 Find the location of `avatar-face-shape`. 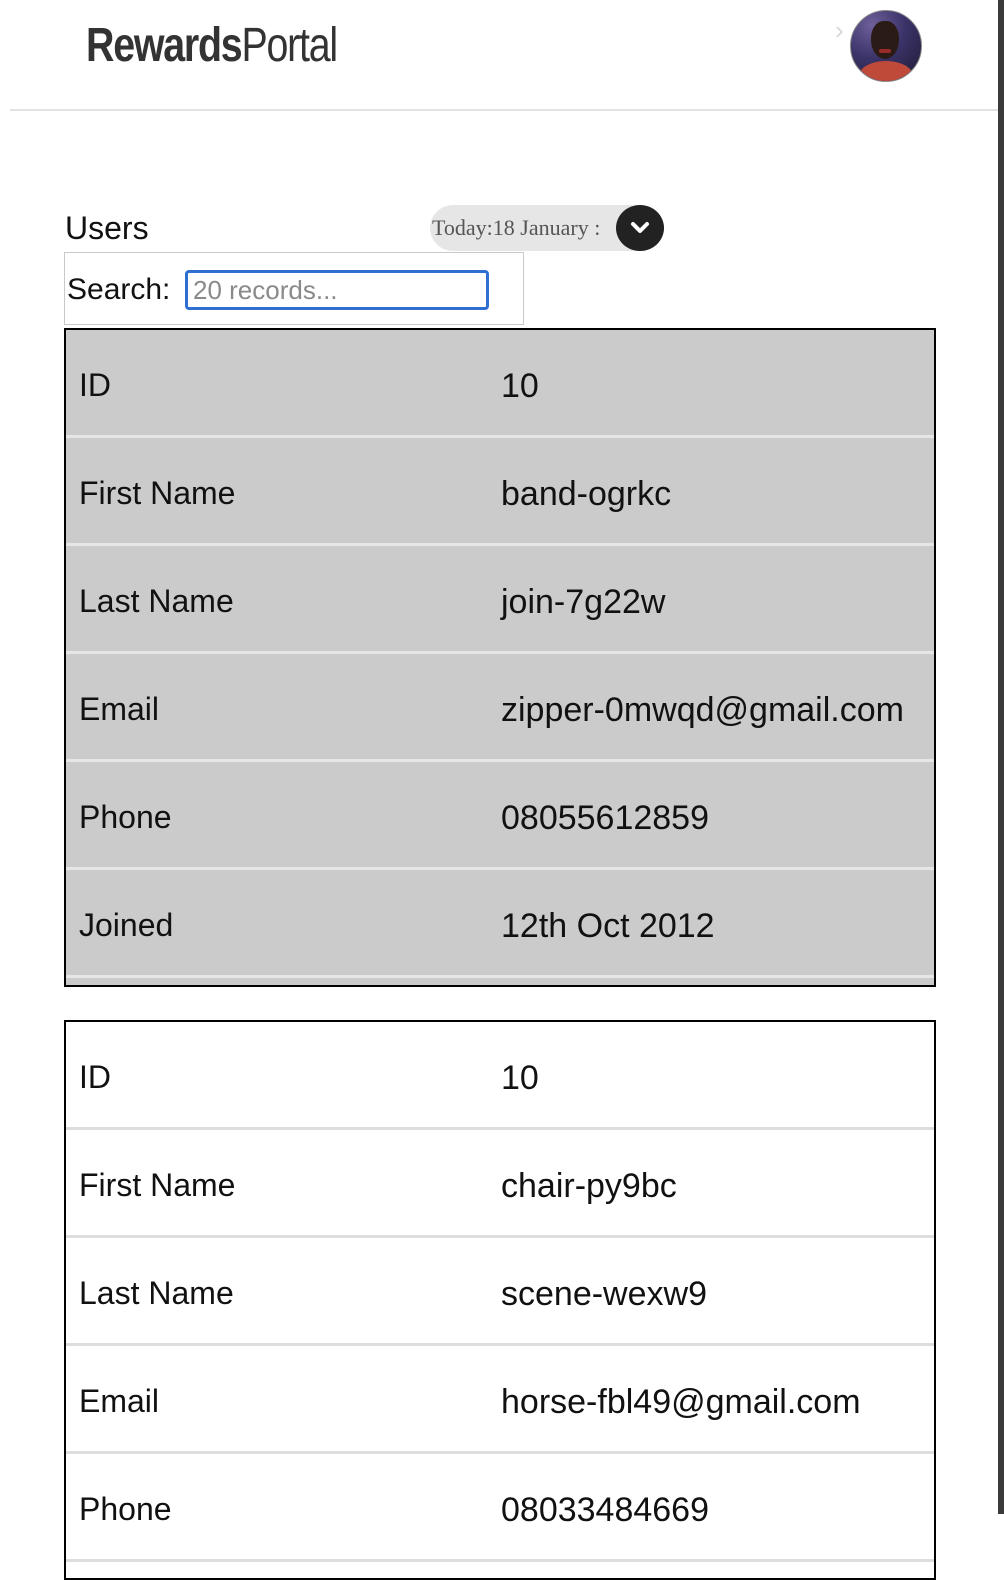

avatar-face-shape is located at coordinates (885, 40).